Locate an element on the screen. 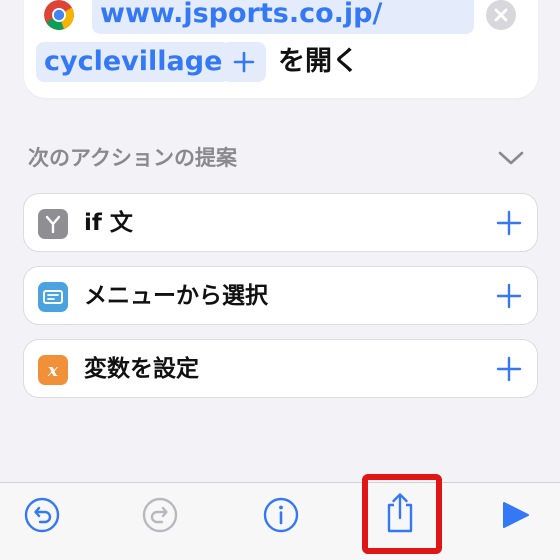 The height and width of the screenshot is (560, 560). menu-icon is located at coordinates (53, 297).